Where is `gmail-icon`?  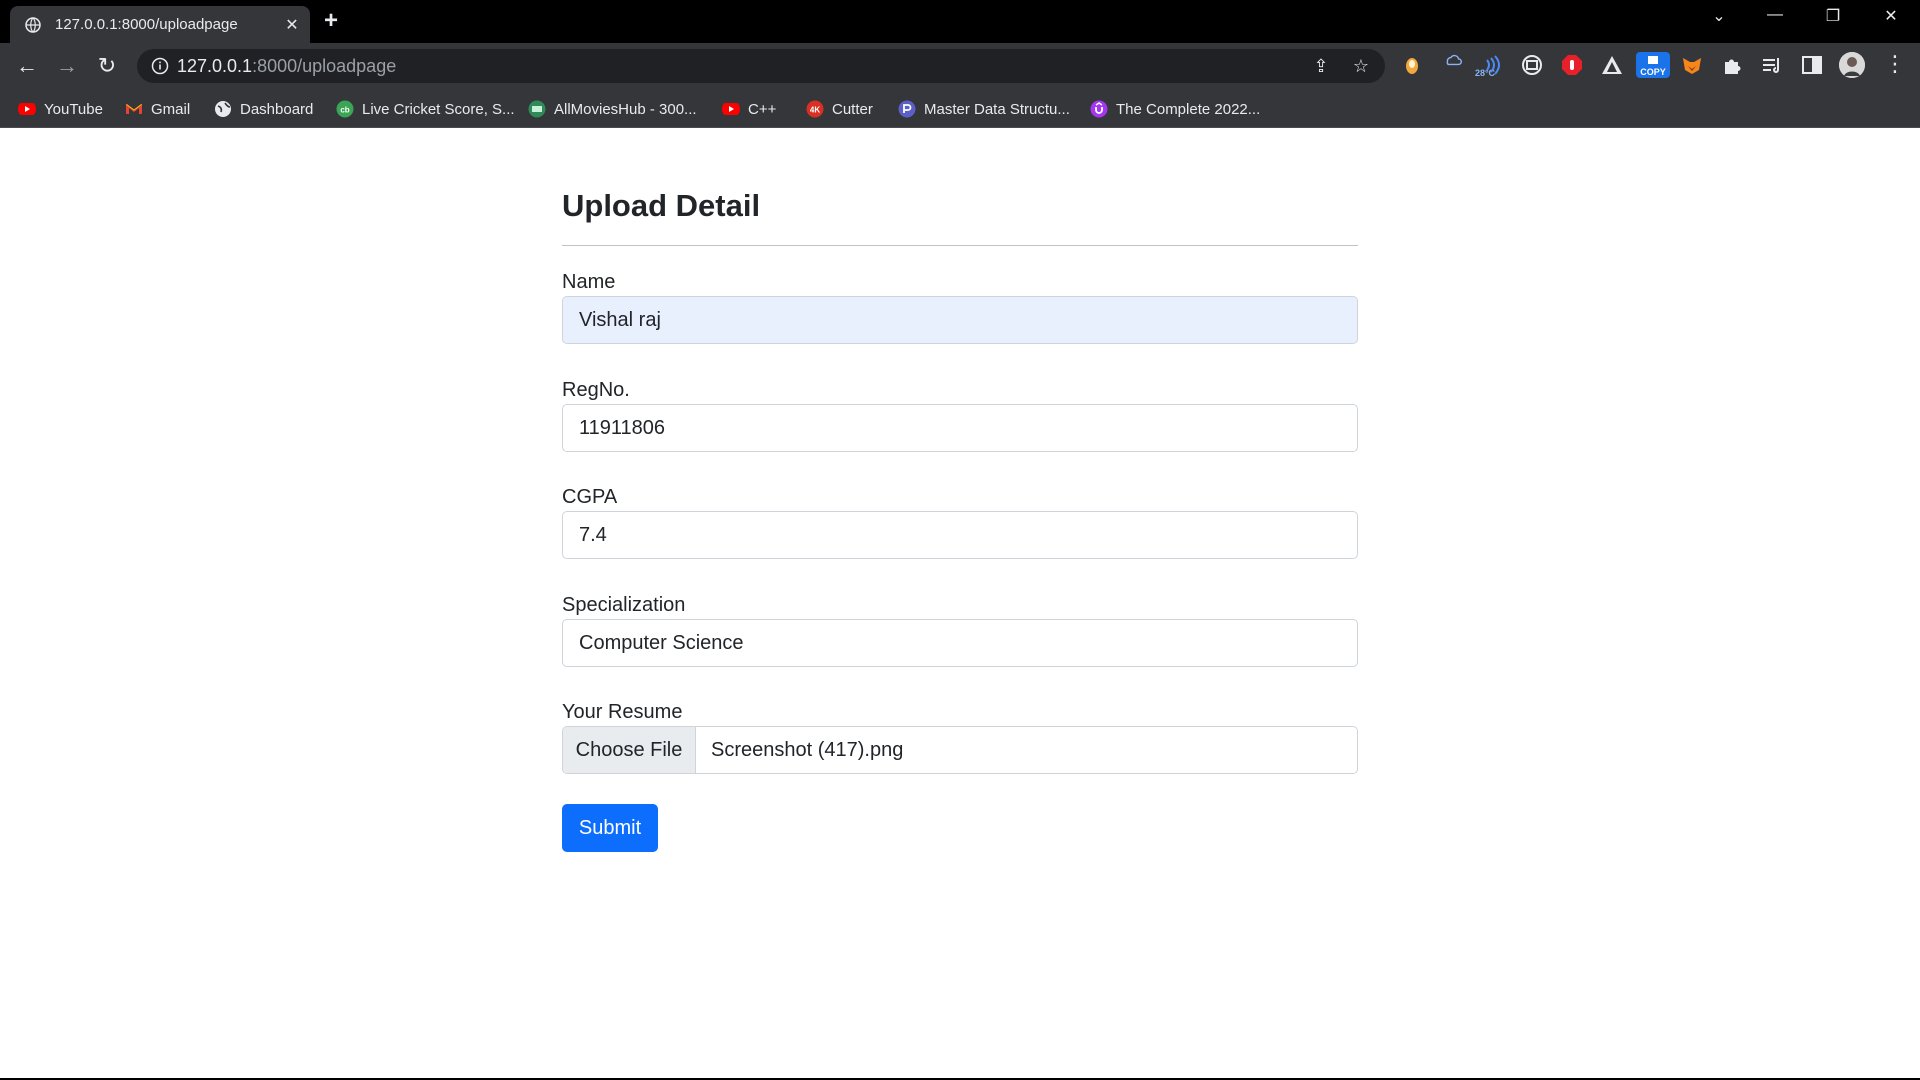
gmail-icon is located at coordinates (134, 108).